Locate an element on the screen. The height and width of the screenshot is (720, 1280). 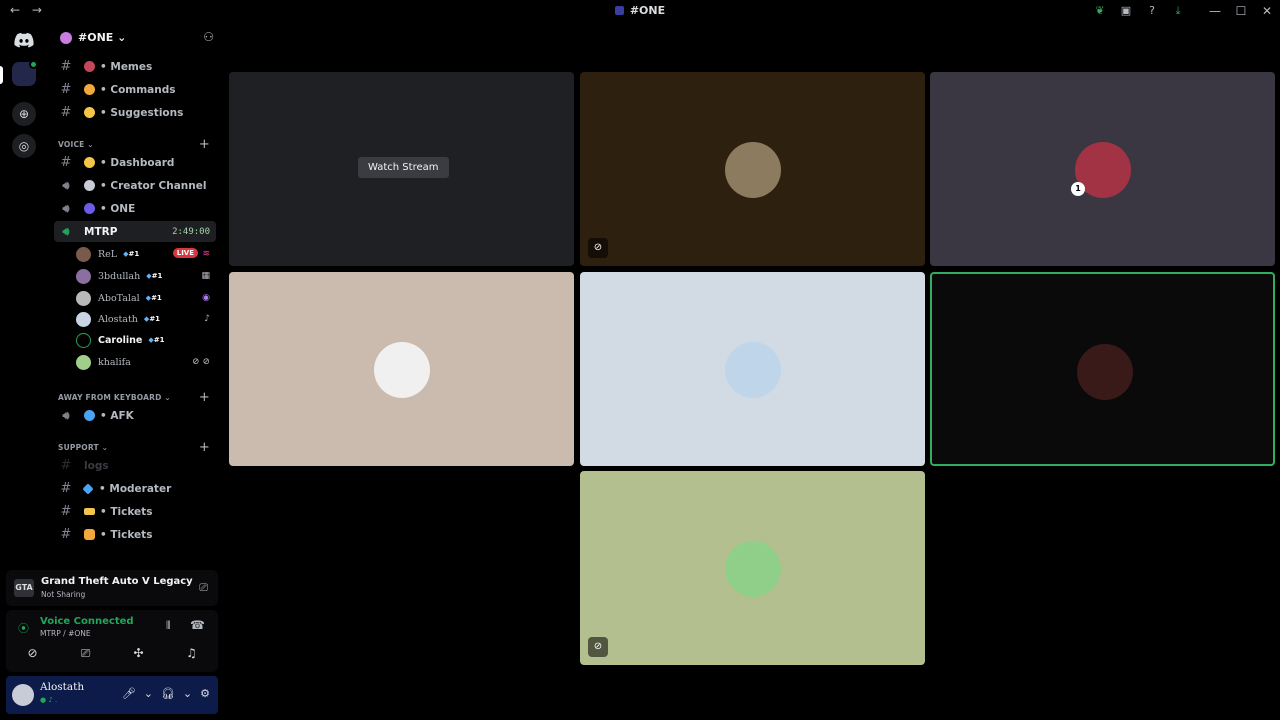
stream-tile: Watch Stream is located at coordinates (401, 169).